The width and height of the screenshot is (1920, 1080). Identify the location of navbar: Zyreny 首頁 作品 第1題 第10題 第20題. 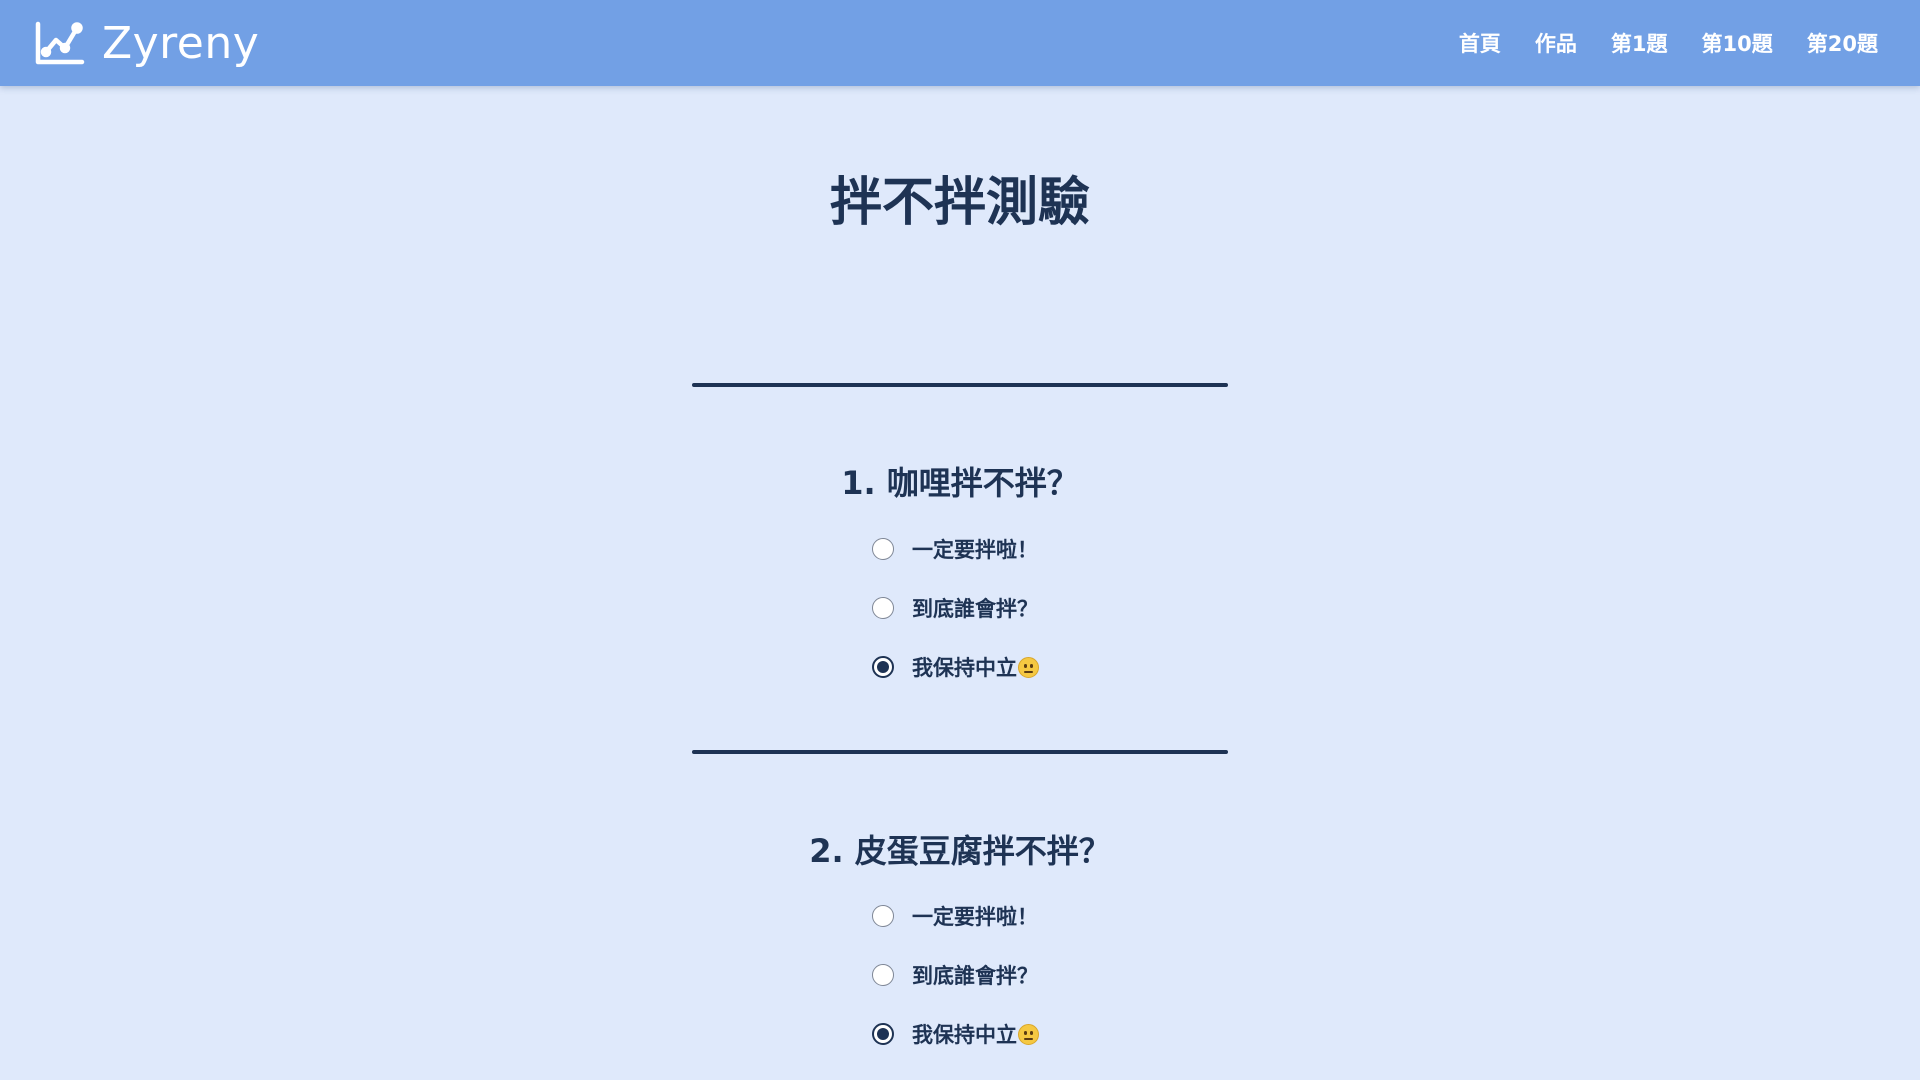
(960, 43).